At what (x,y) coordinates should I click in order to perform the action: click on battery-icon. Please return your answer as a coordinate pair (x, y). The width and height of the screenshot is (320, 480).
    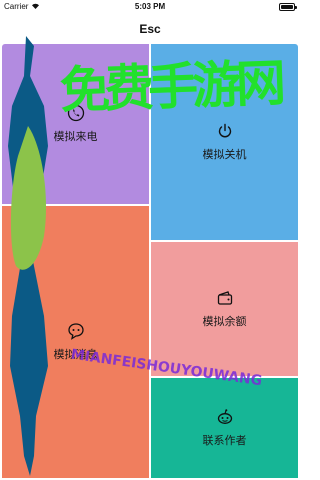
    Looking at the image, I should click on (288, 7).